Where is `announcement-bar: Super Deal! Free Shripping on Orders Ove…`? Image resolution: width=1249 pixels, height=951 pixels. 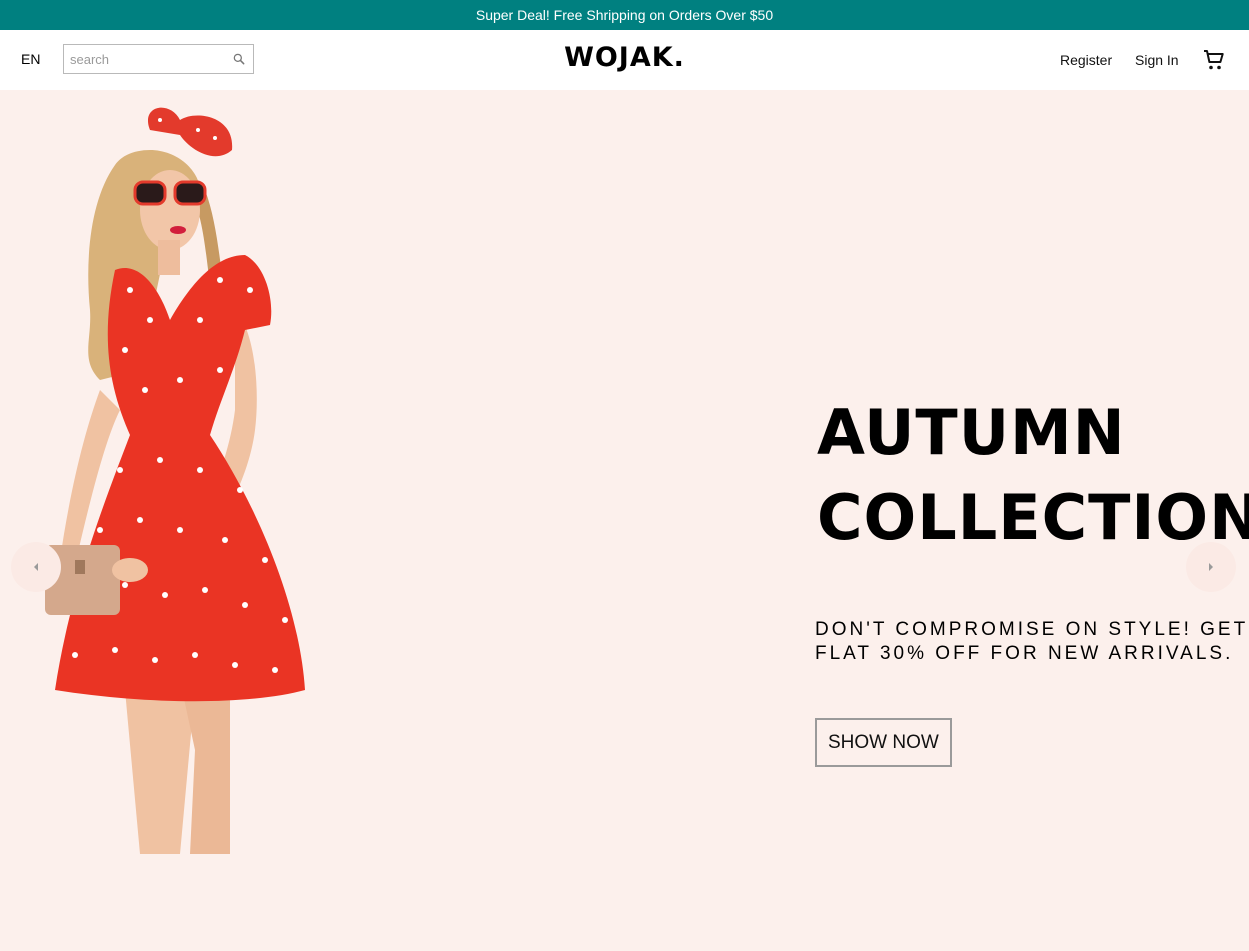
announcement-bar: Super Deal! Free Shripping on Orders Ove… is located at coordinates (624, 15).